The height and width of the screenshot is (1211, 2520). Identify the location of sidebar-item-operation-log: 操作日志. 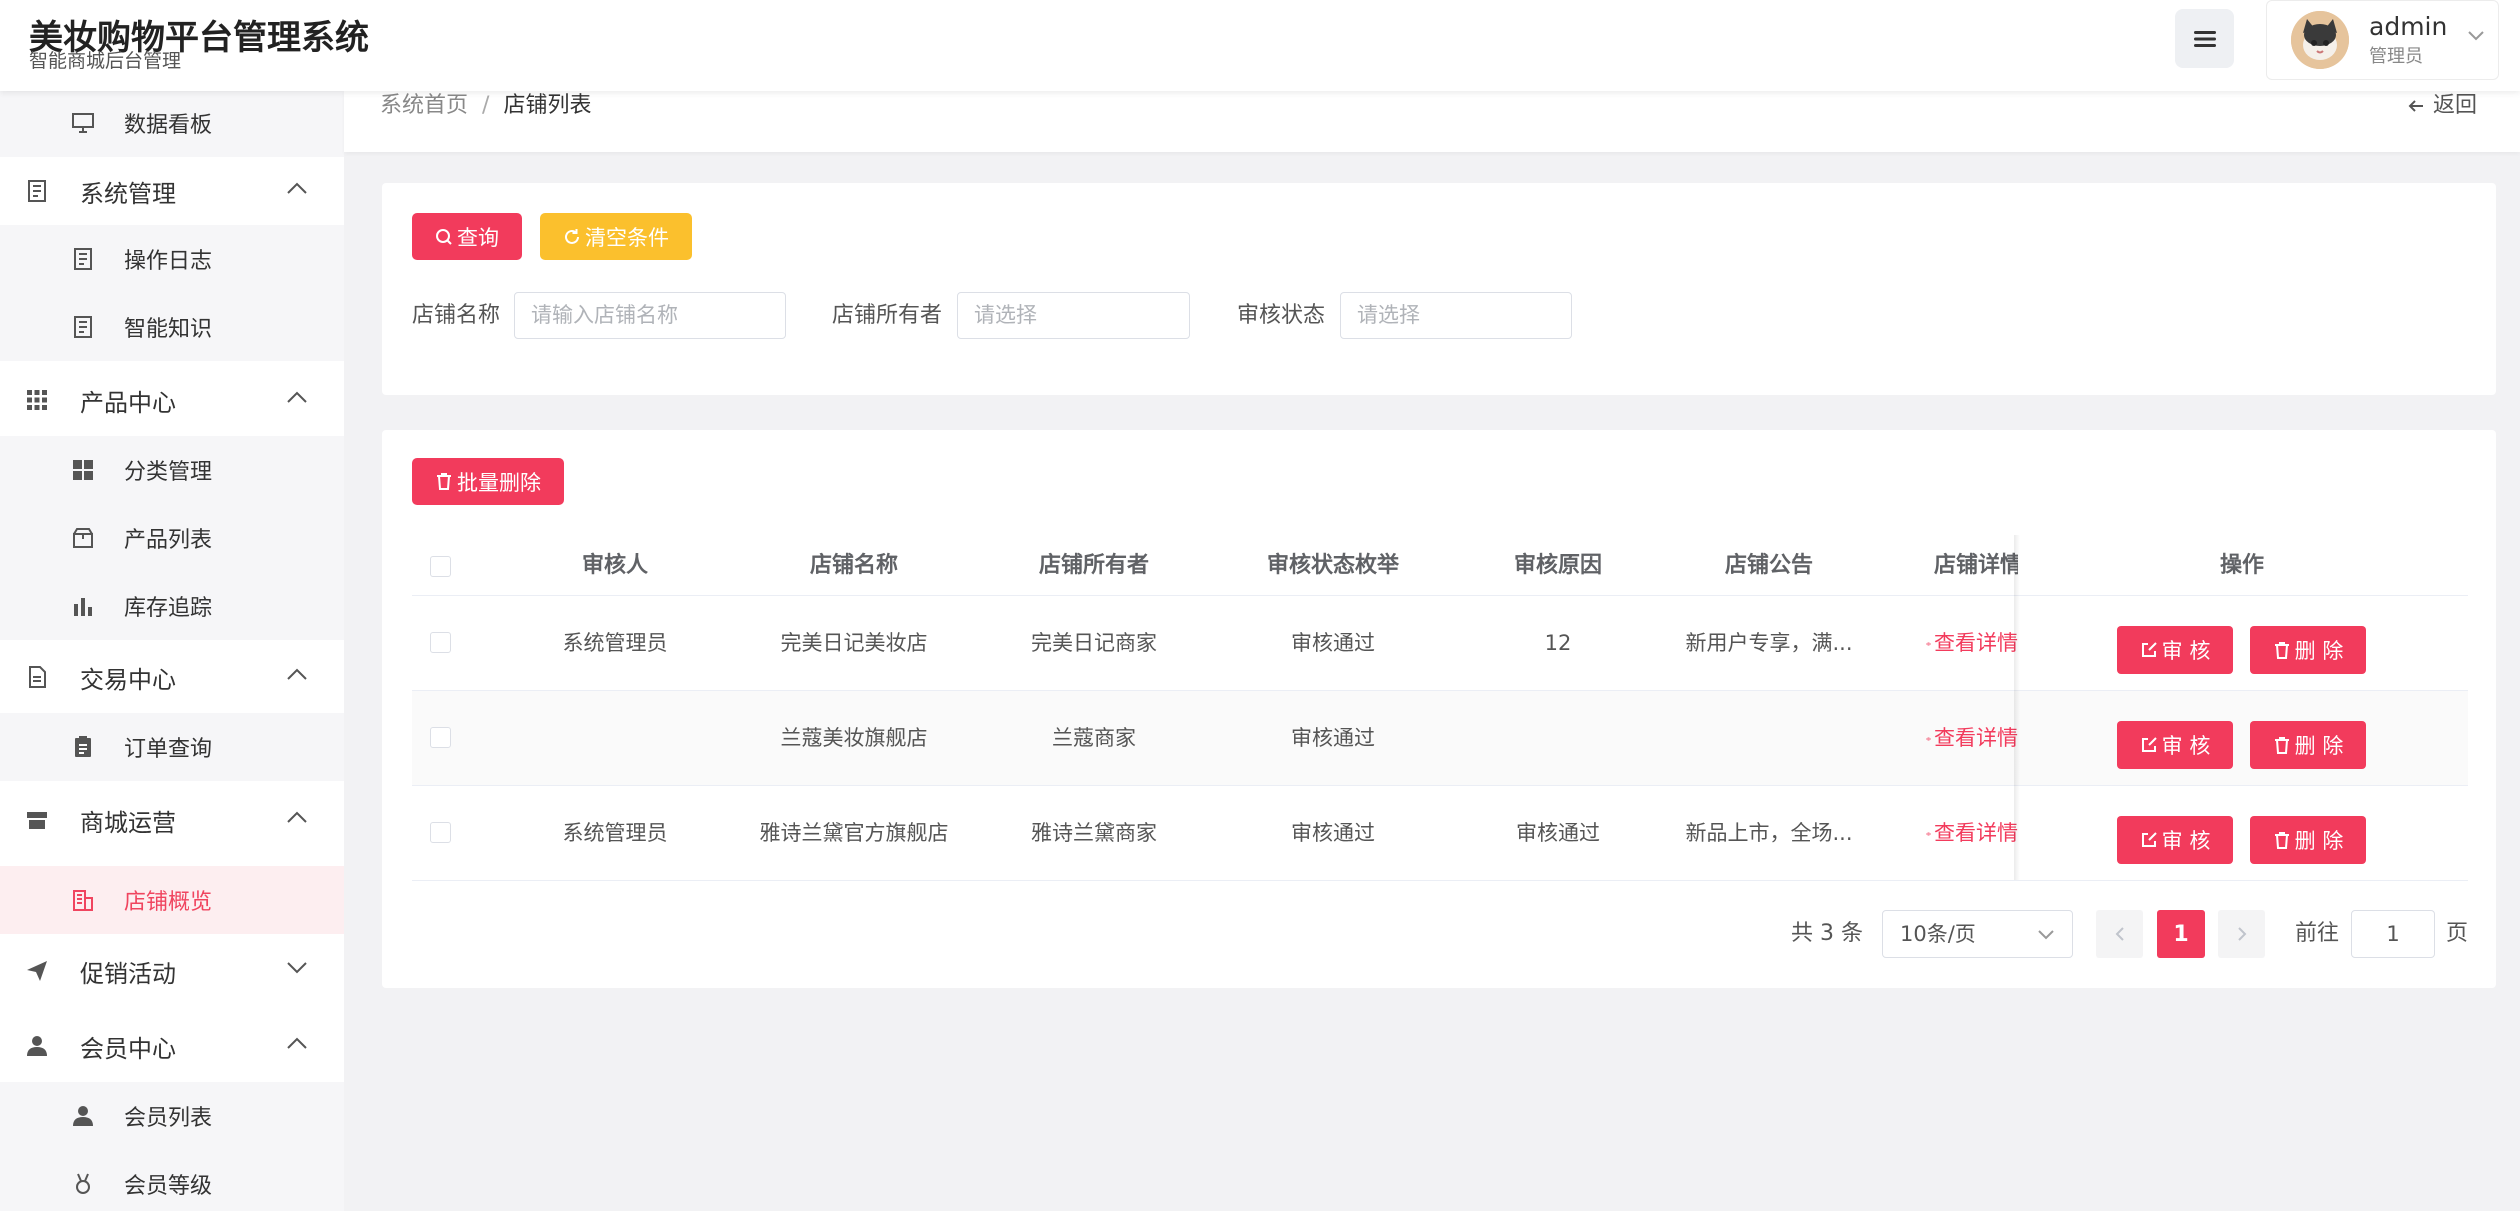
(172, 259).